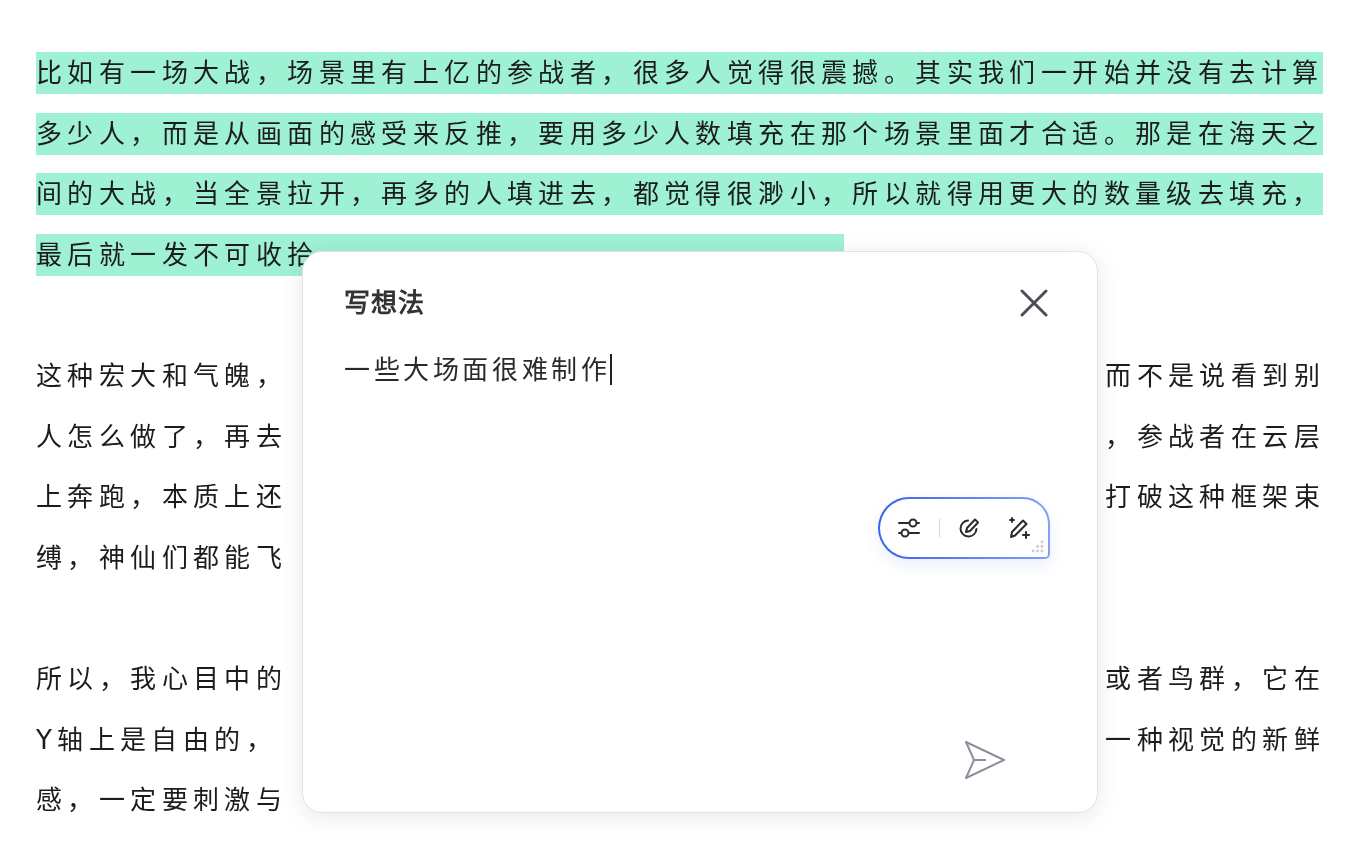 This screenshot has width=1364, height=848. I want to click on body-text: 一种视觉的新鲜, so click(1215, 740).